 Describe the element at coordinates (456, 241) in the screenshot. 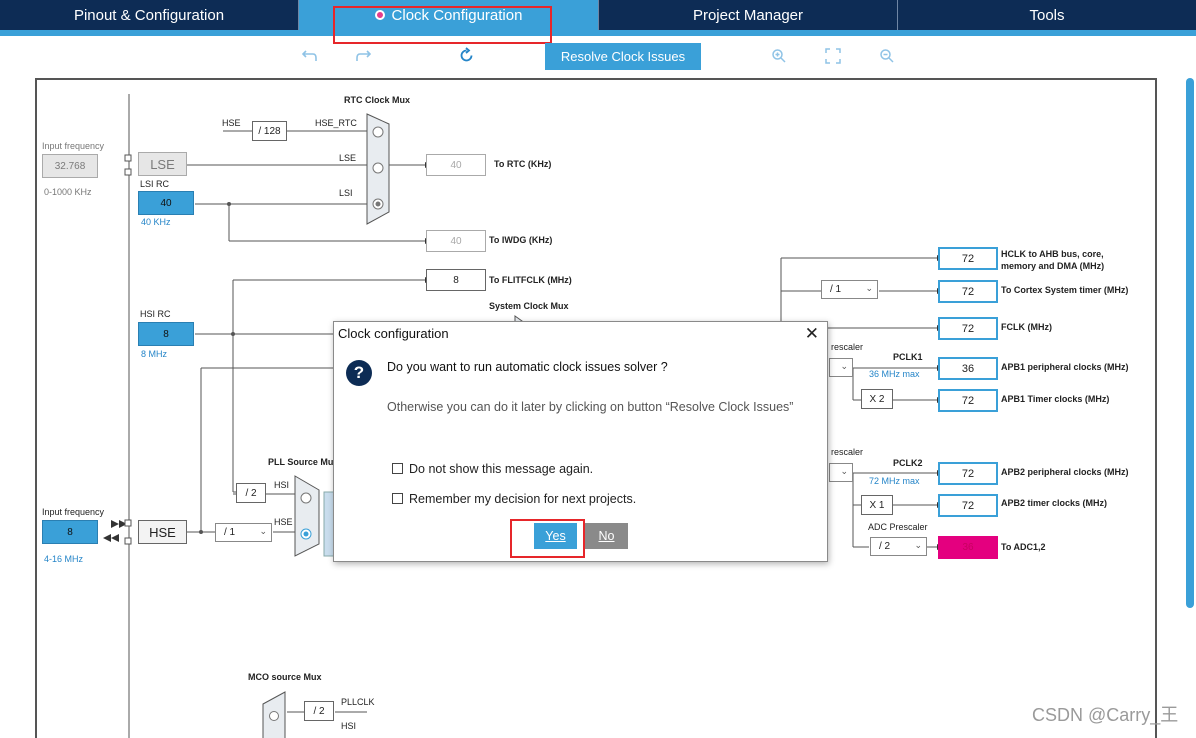

I see `iwdg-output-value: 40` at that location.